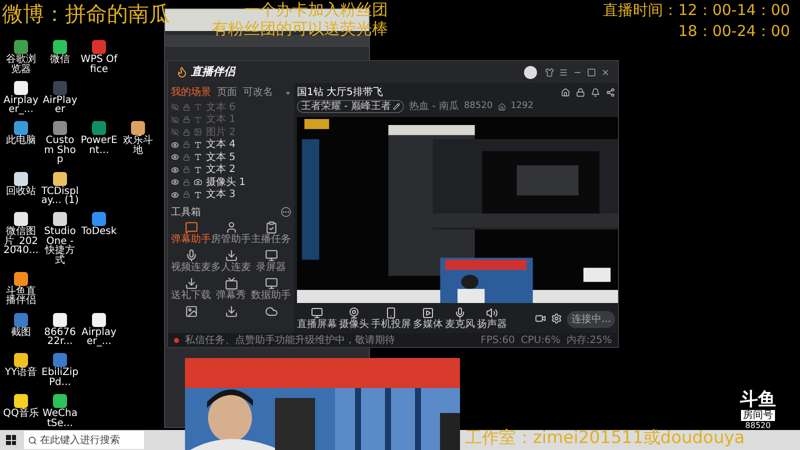 This screenshot has width=800, height=450. Describe the element at coordinates (138, 146) in the screenshot. I see `icon-label: 欢乐斗地` at that location.